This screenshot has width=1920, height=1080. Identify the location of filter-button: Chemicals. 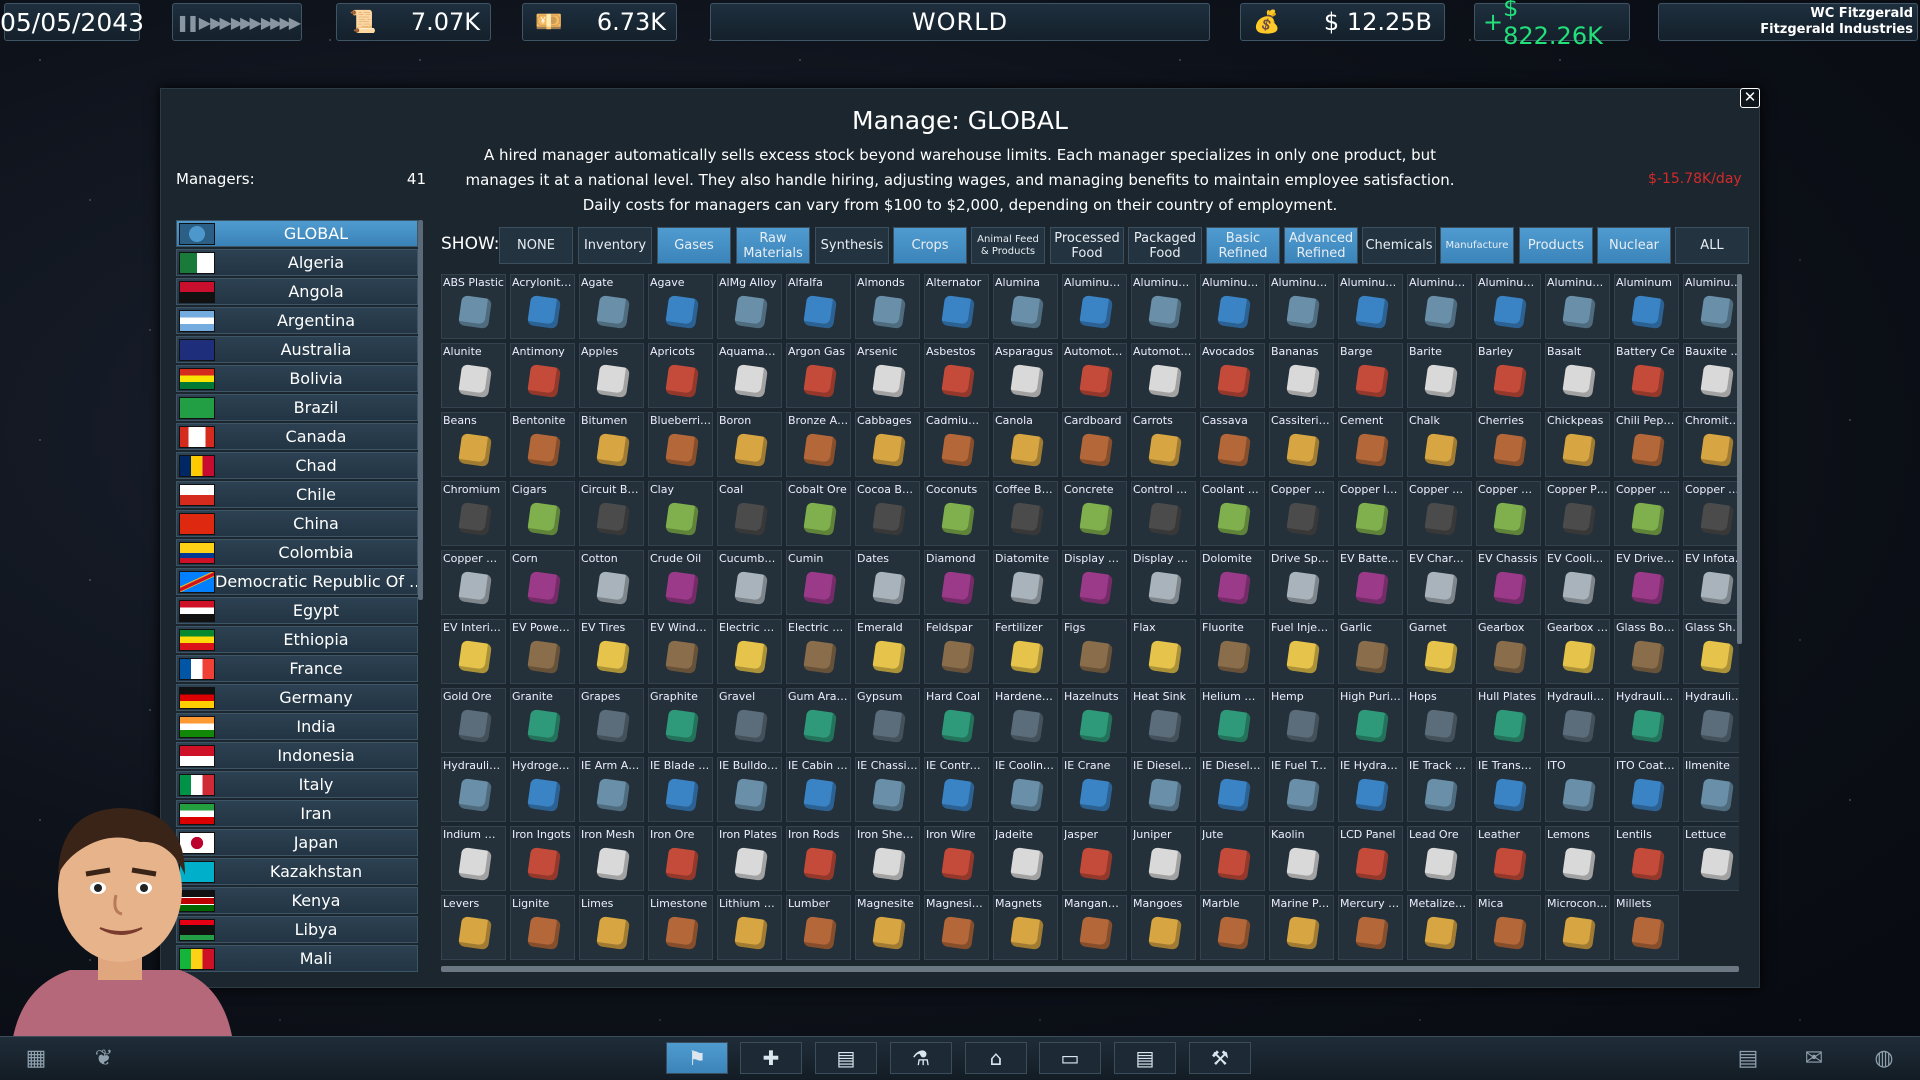
(1399, 245).